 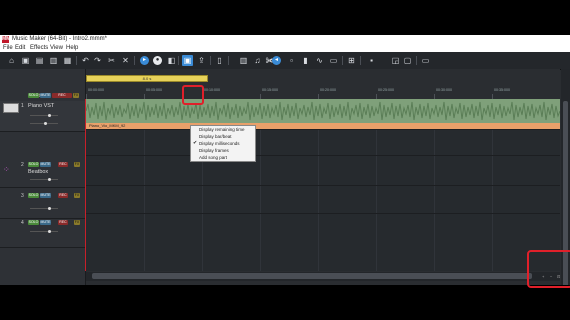 I want to click on cut-icon: ✂, so click(x=111, y=60).